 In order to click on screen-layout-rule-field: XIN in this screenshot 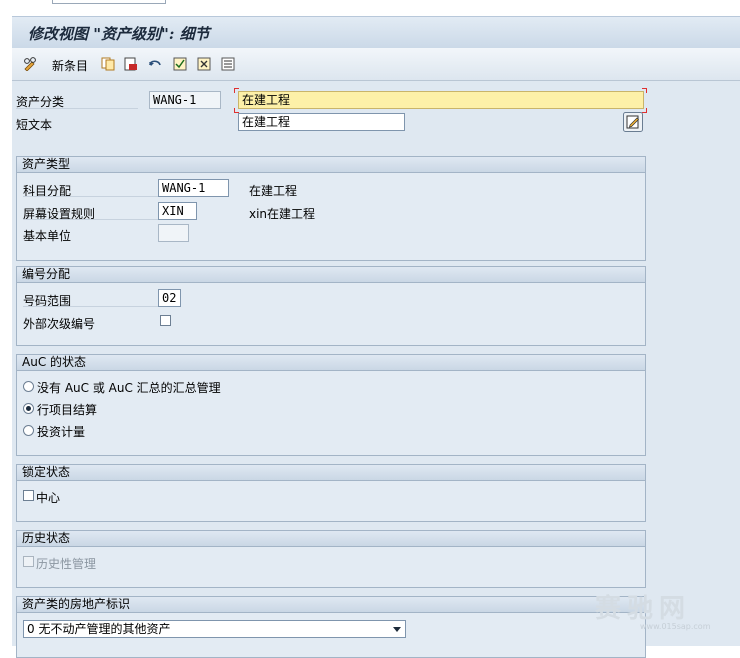, I will do `click(177, 211)`.